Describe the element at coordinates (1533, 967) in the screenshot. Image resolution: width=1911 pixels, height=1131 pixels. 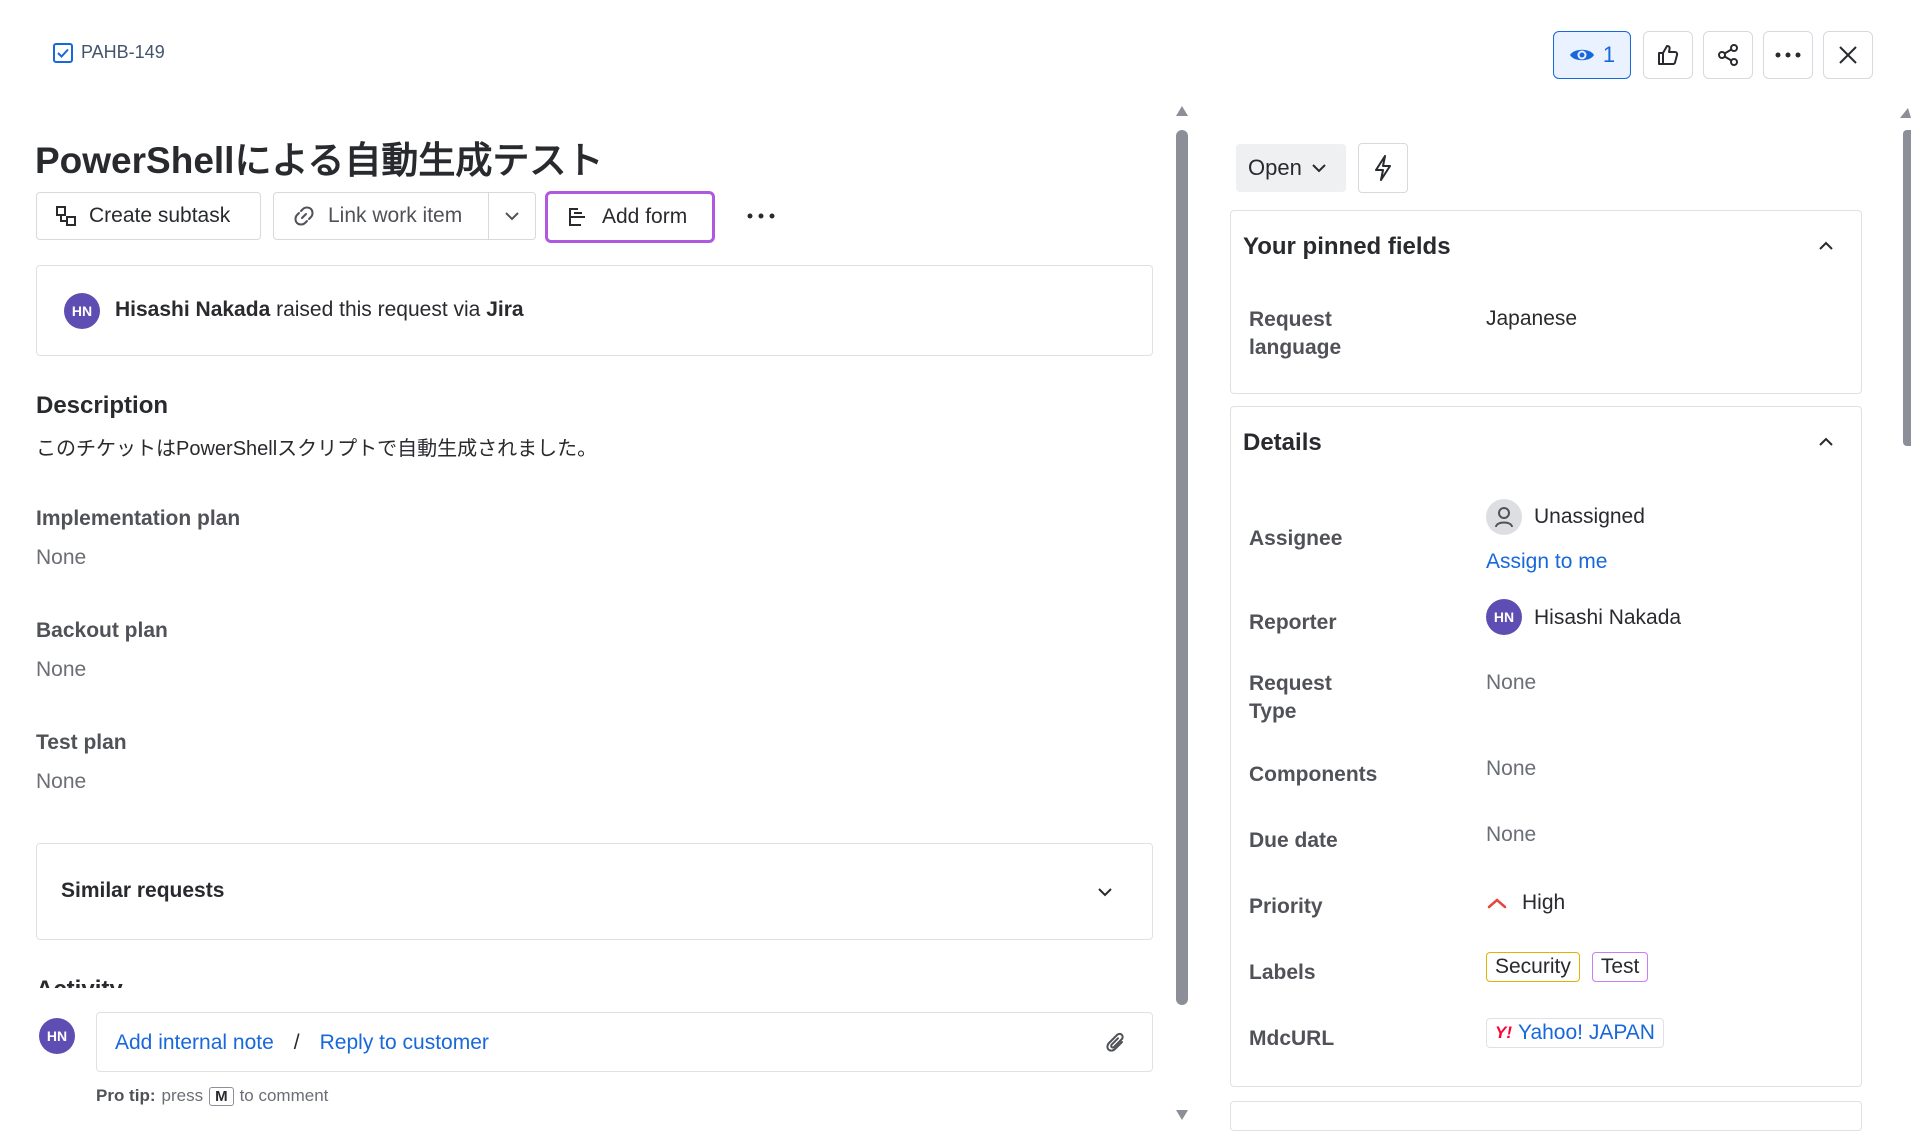
I see `label-tag: Security` at that location.